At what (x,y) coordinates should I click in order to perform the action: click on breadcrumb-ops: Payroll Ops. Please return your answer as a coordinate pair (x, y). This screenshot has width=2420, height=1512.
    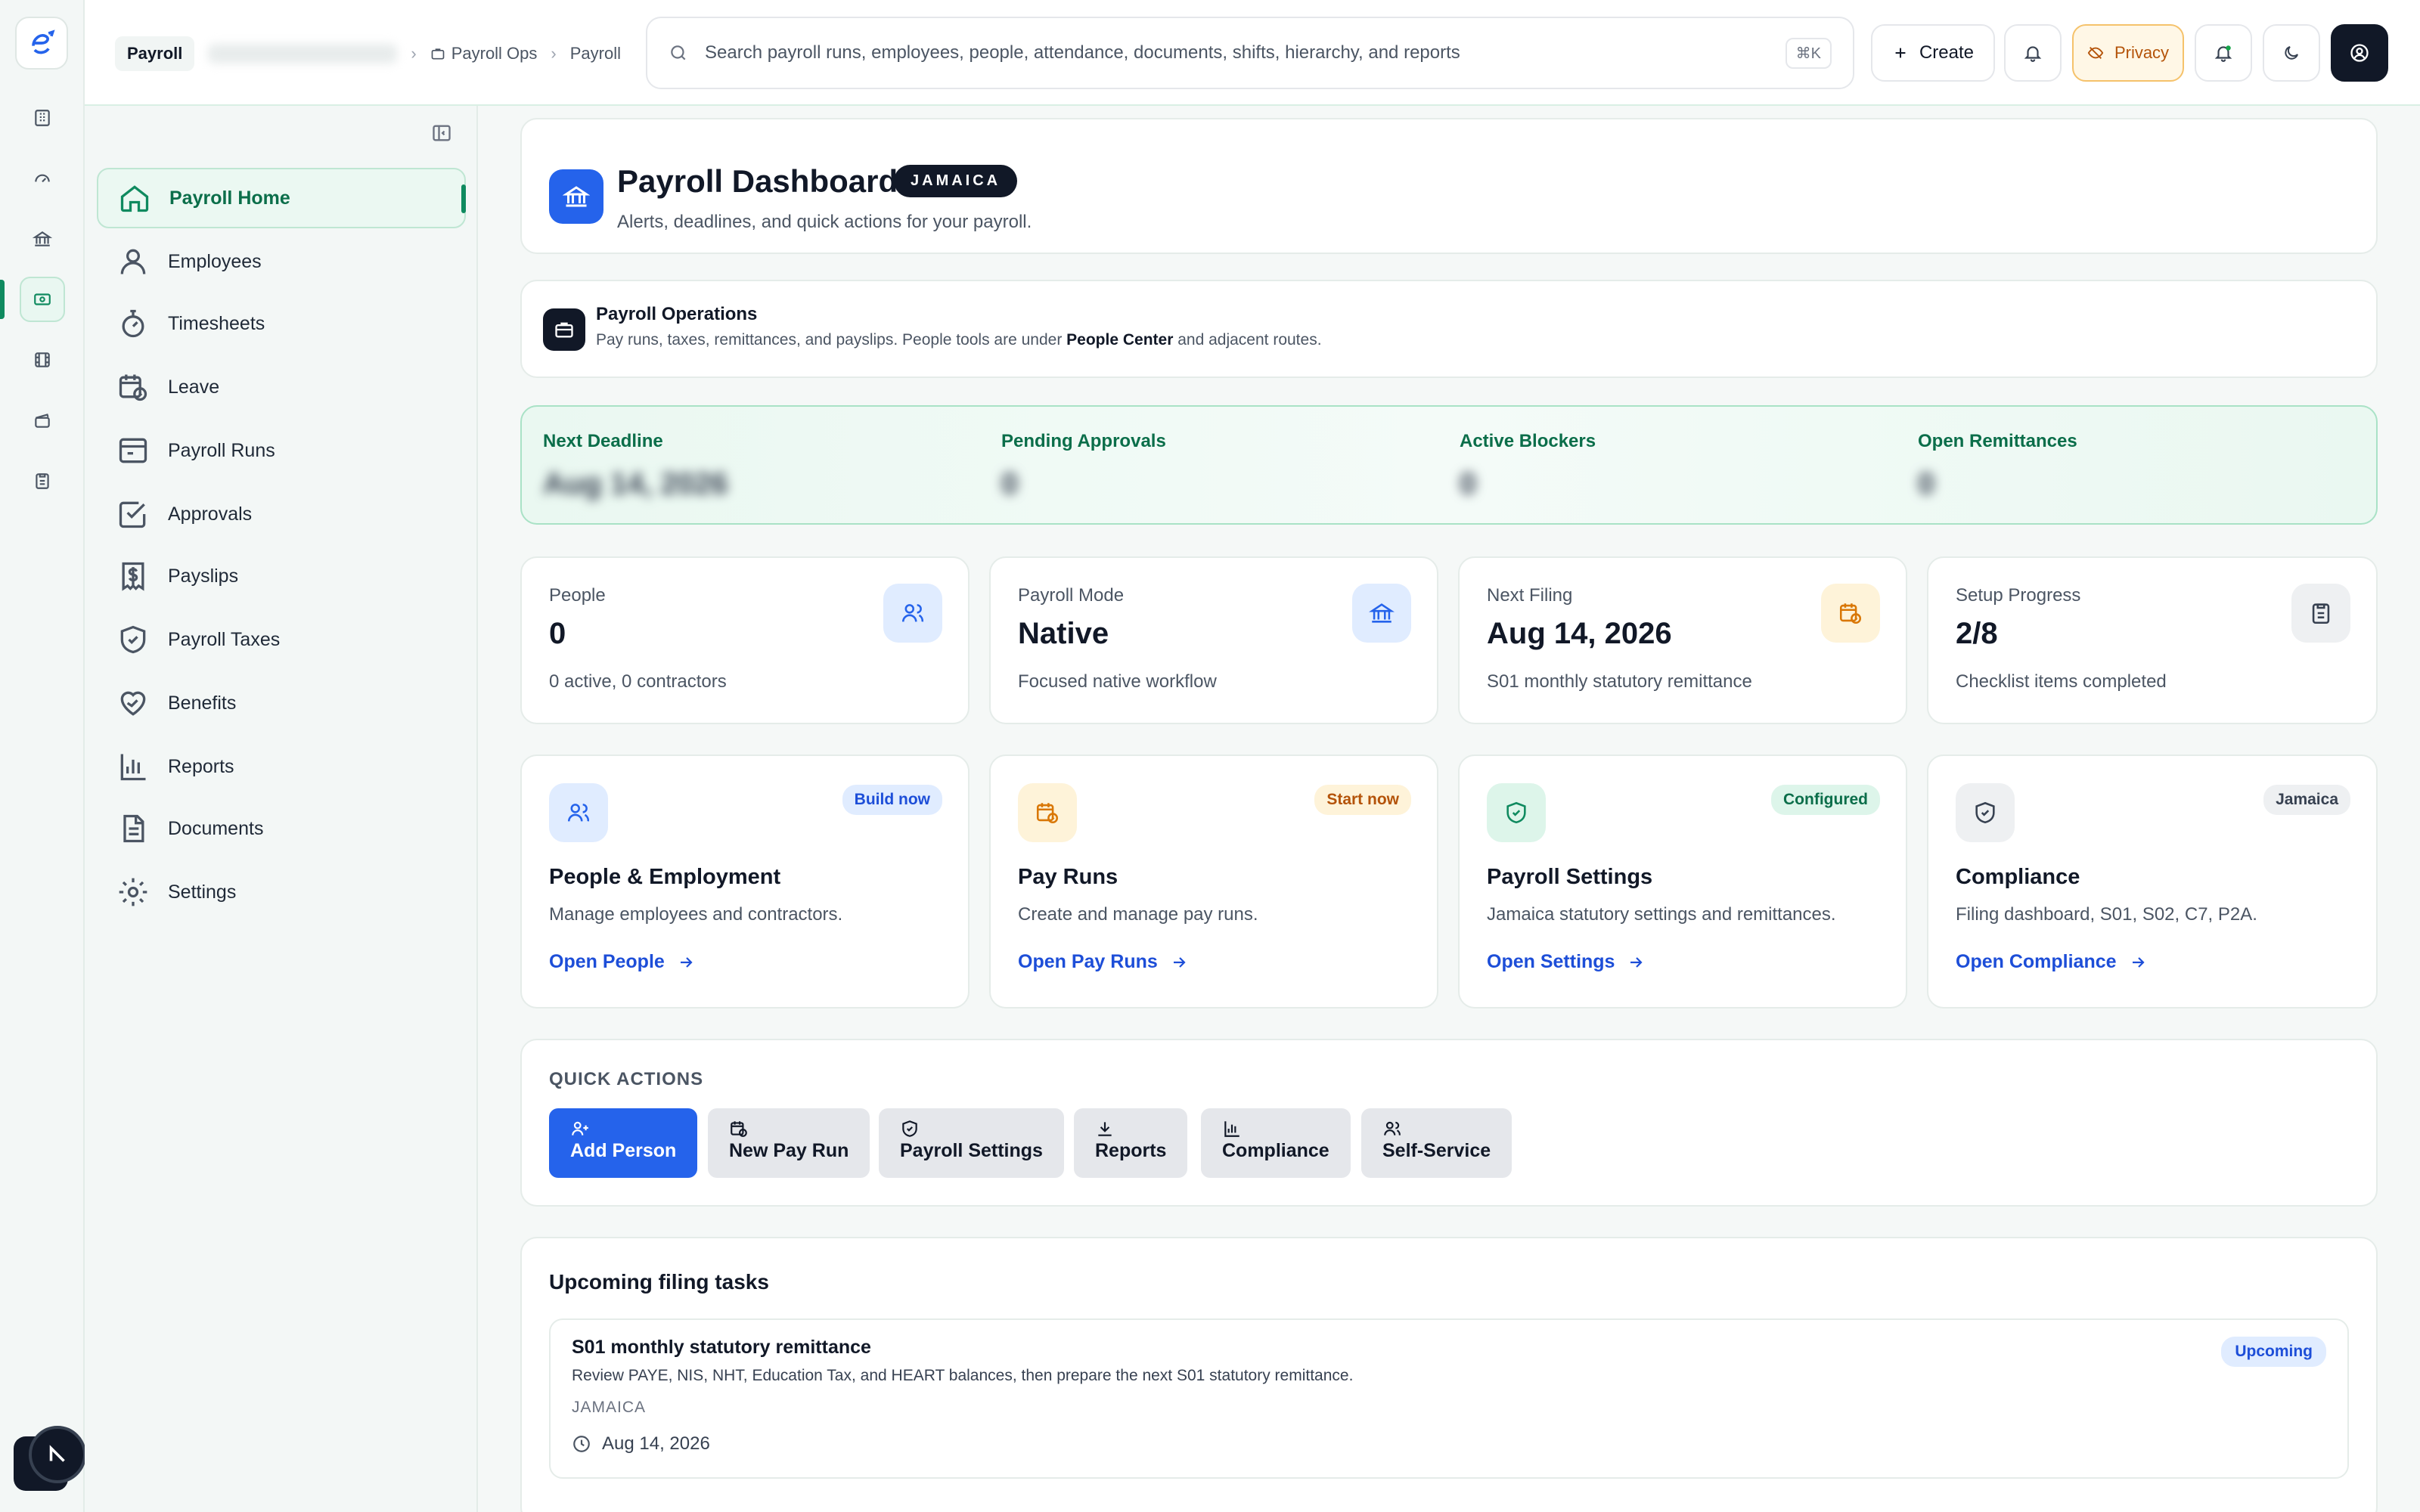
    Looking at the image, I should click on (483, 54).